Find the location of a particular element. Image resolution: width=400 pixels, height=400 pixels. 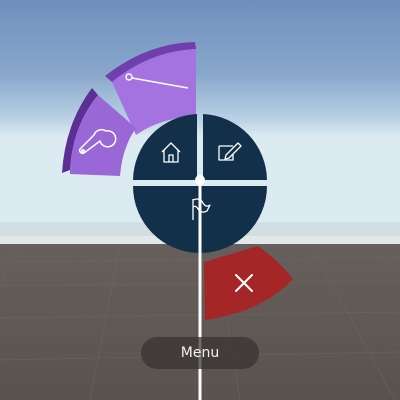

menu-button-label: Menu is located at coordinates (200, 353).